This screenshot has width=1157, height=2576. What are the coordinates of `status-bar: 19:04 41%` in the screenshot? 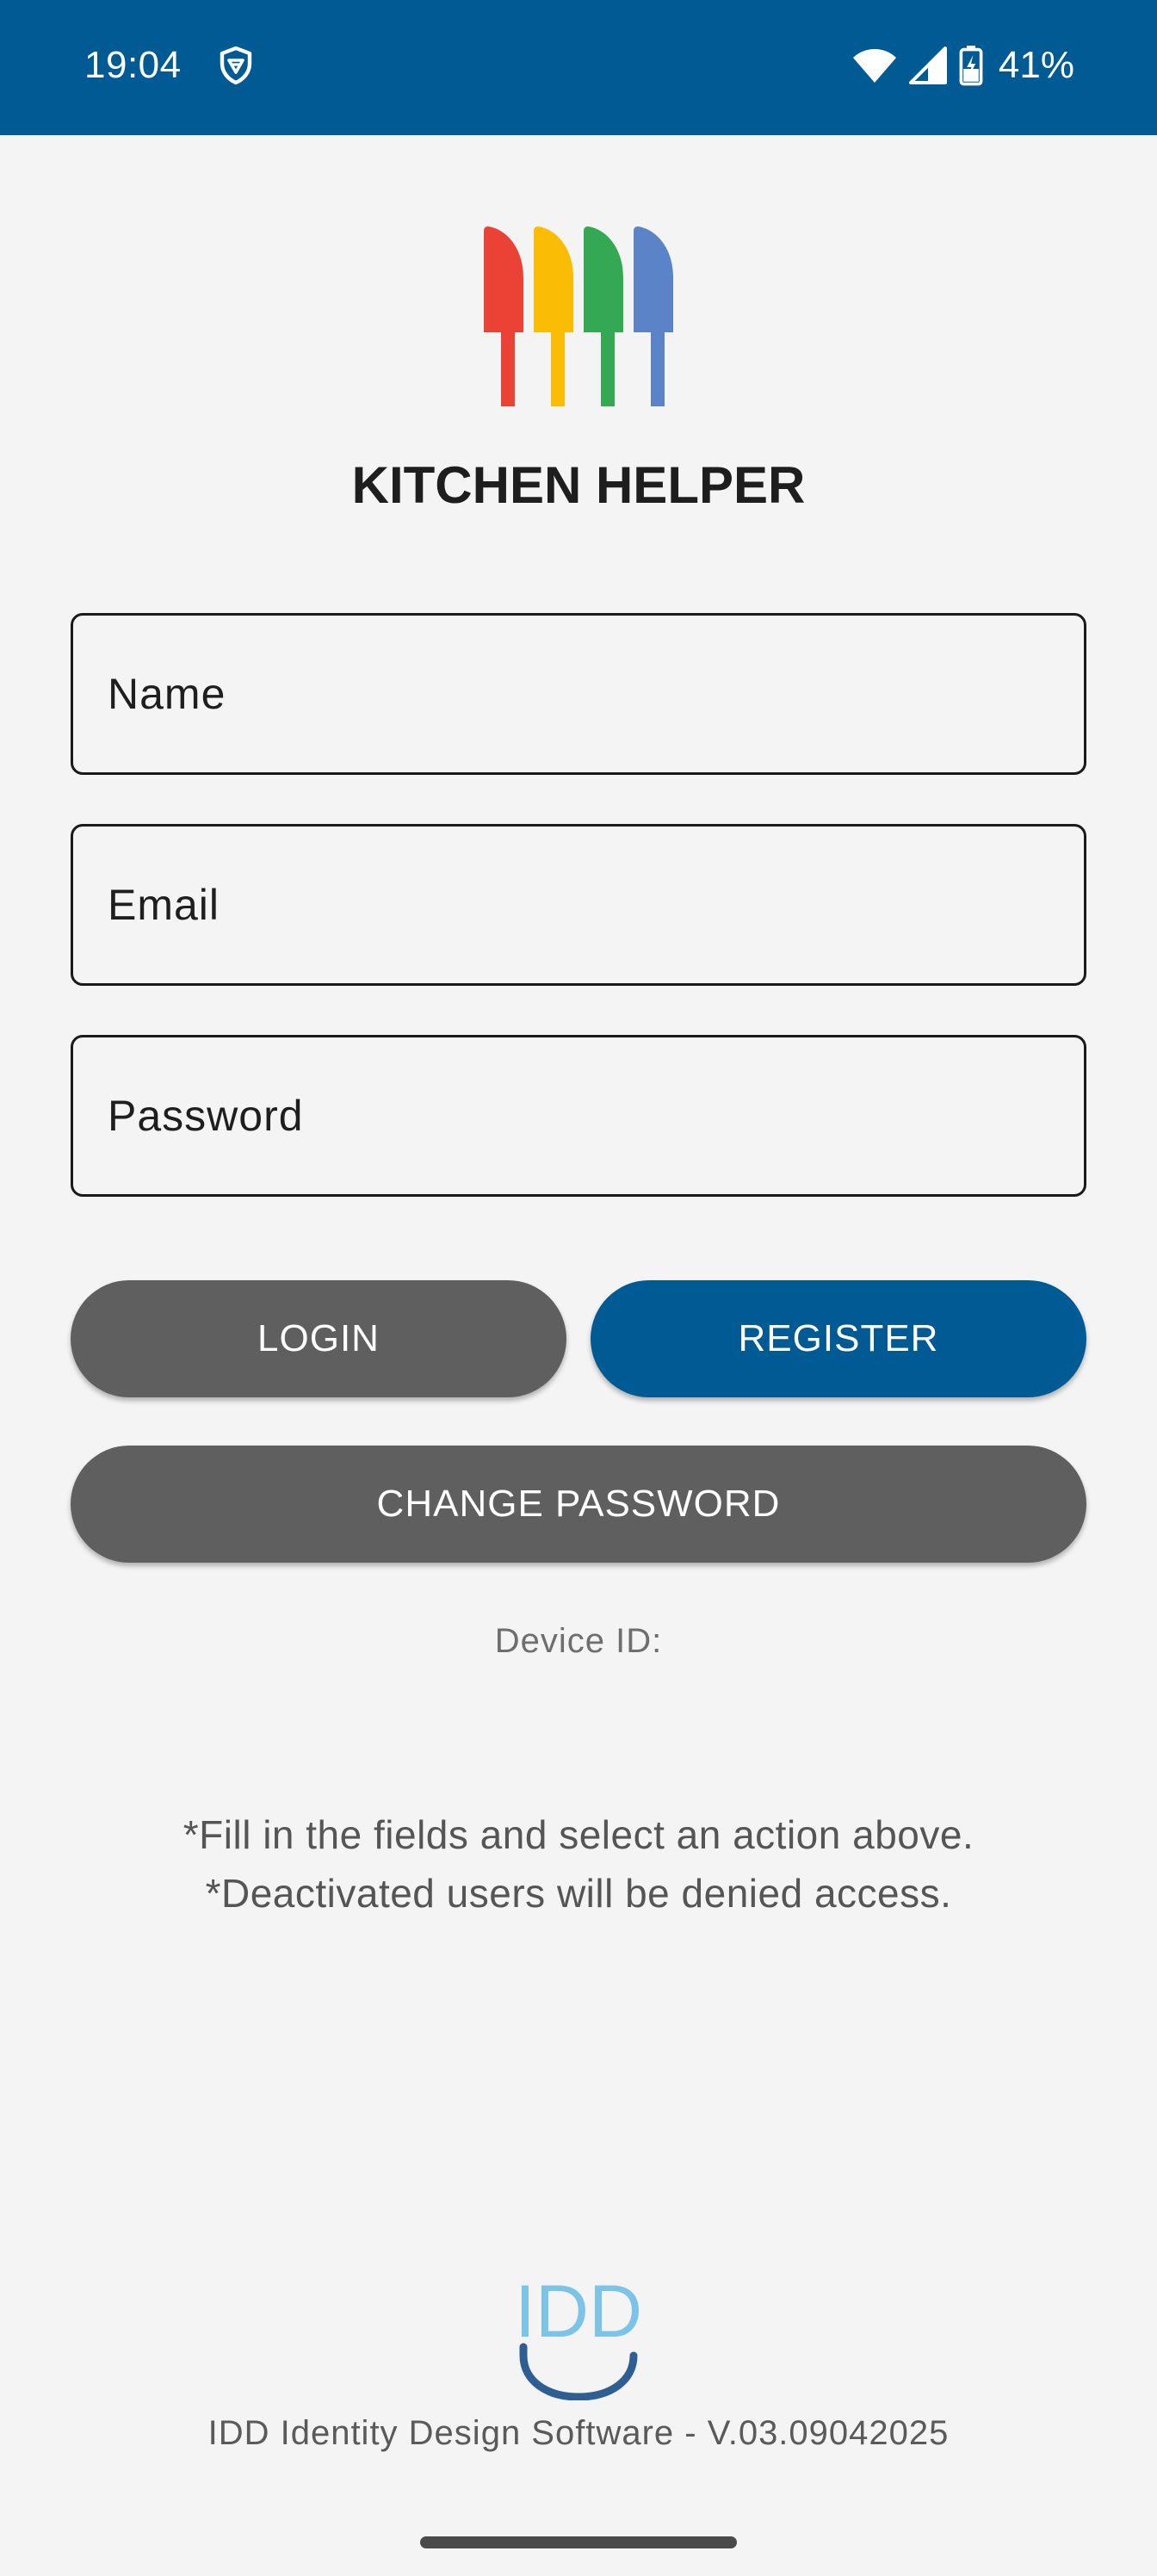 It's located at (579, 67).